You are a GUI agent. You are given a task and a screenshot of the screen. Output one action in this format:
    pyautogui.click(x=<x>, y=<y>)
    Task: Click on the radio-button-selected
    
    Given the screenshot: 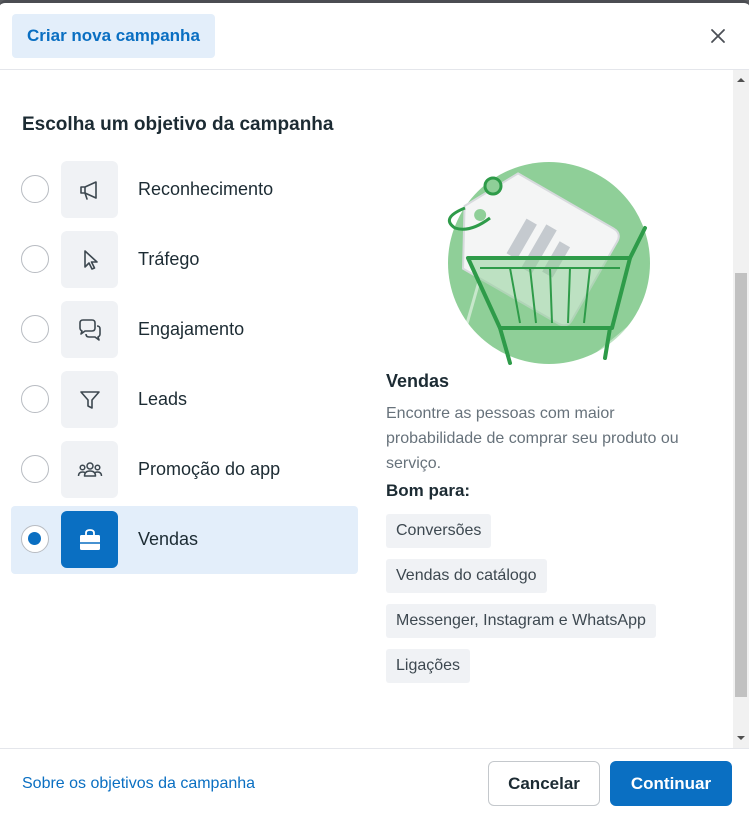 What is the action you would take?
    pyautogui.click(x=35, y=539)
    